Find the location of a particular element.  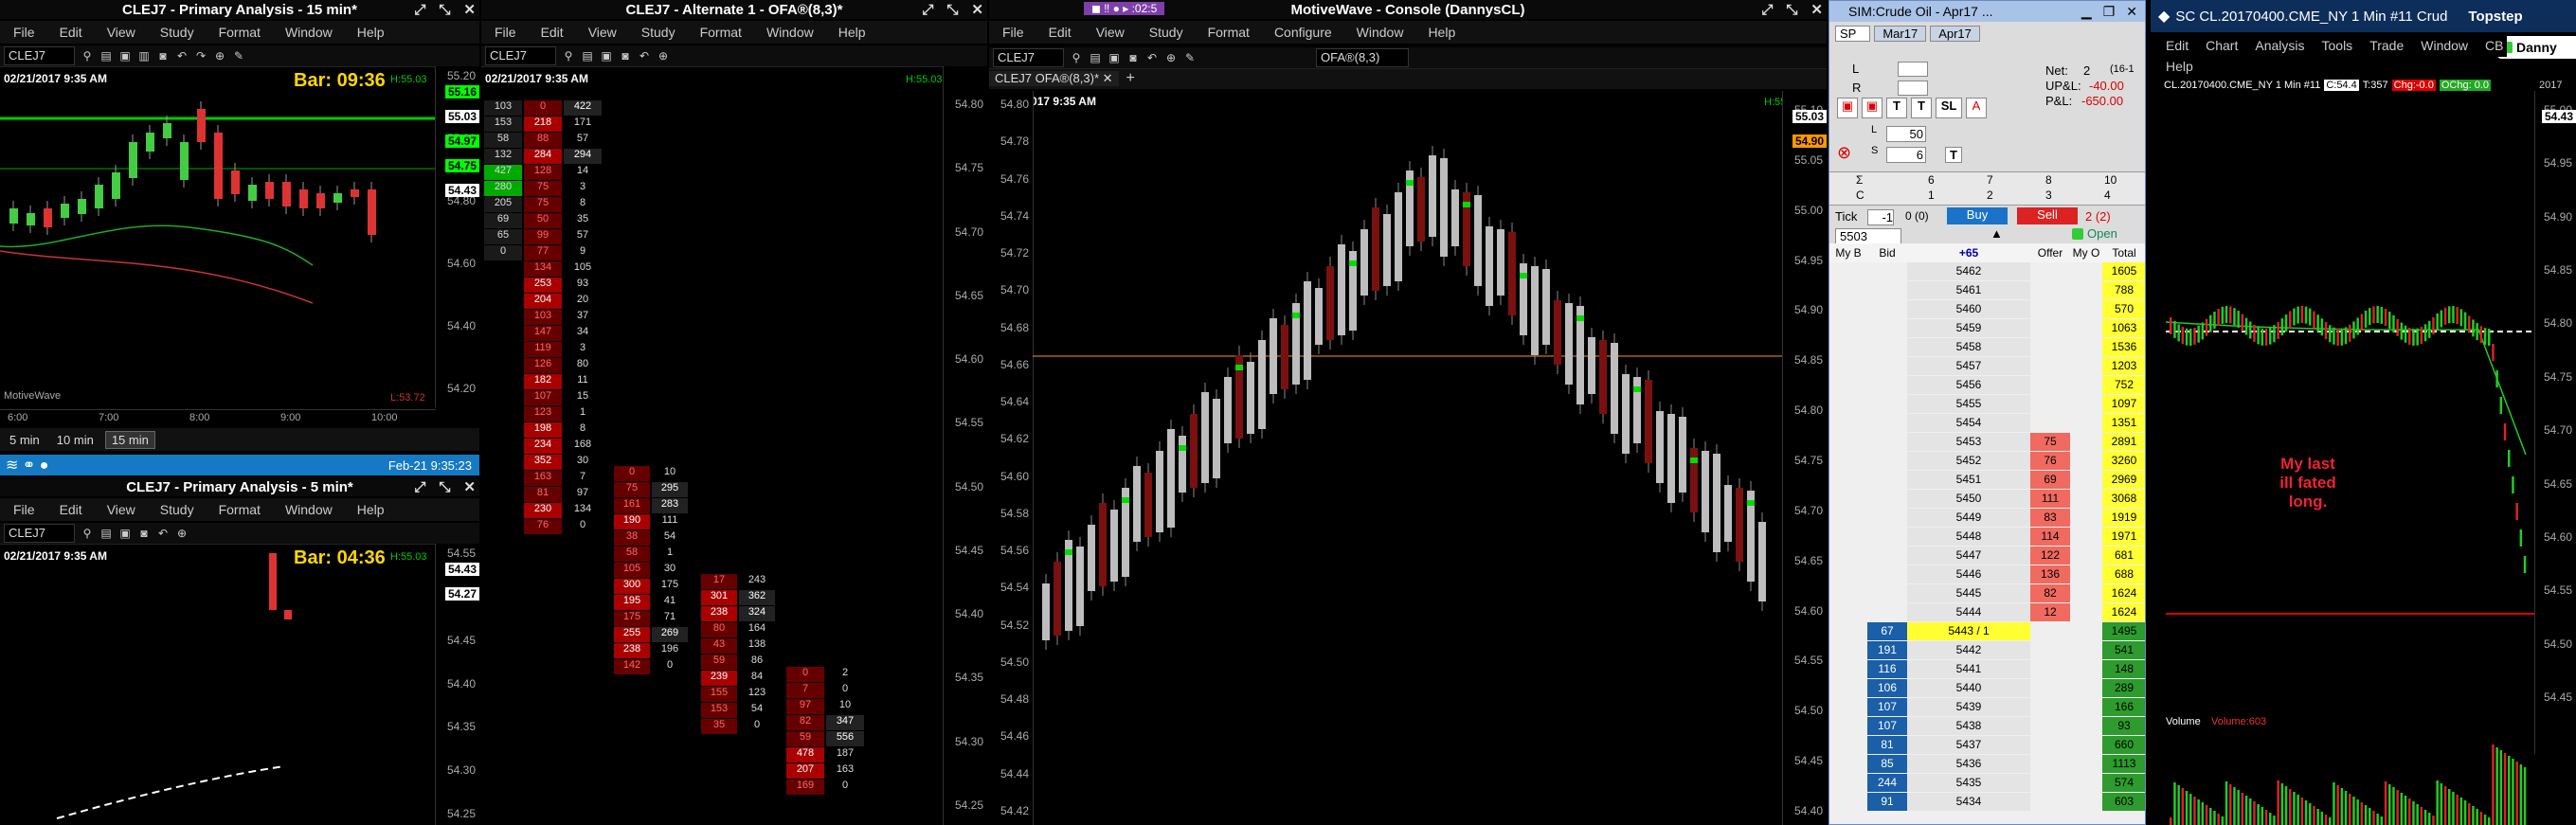

search-icon: ⚲ is located at coordinates (1076, 57).